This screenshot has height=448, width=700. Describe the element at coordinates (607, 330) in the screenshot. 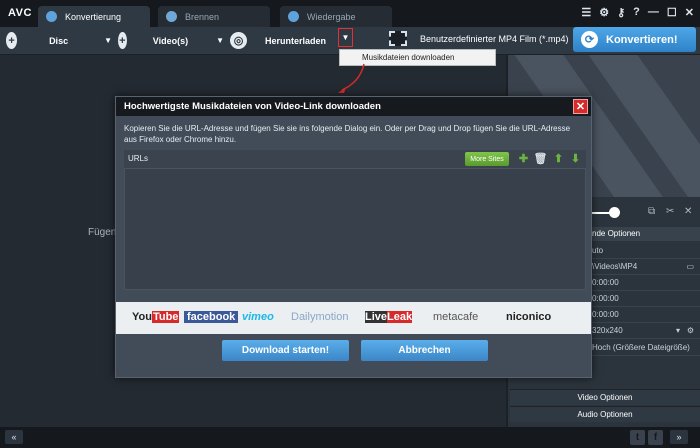

I see `setting-value: 320x240` at that location.